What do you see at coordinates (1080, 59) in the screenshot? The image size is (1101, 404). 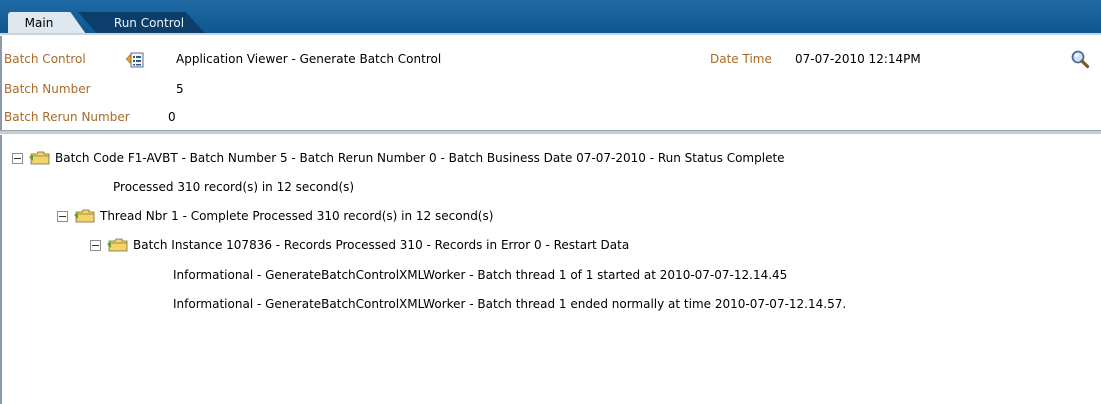 I see `search-icon` at bounding box center [1080, 59].